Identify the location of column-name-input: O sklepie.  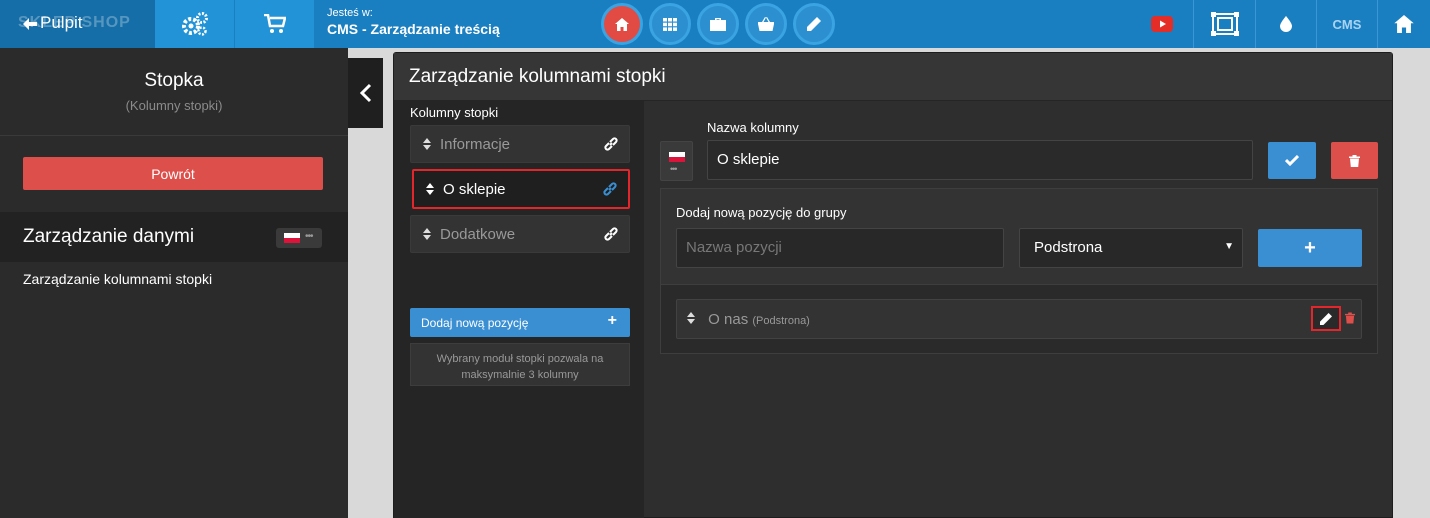
(980, 160).